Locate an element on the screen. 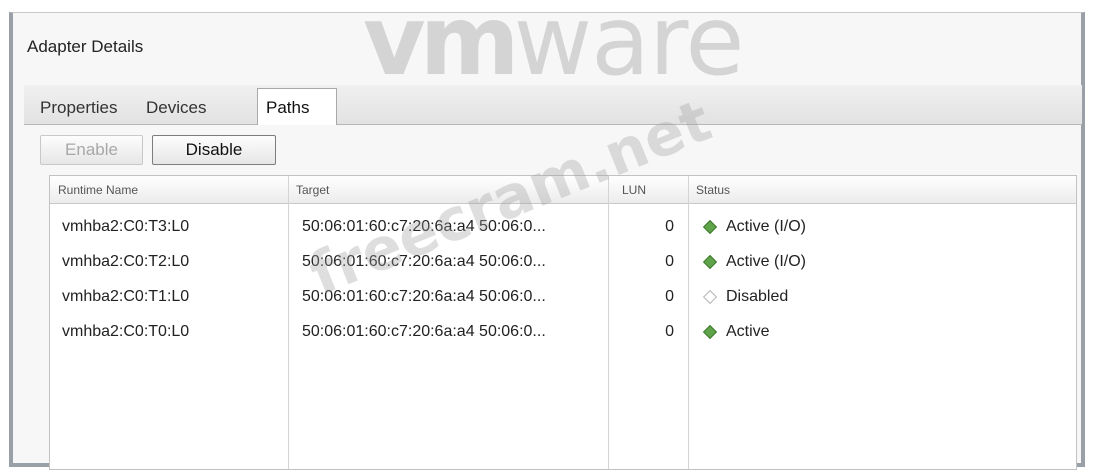  column-header-runtime-name: Runtime Name is located at coordinates (169, 190).